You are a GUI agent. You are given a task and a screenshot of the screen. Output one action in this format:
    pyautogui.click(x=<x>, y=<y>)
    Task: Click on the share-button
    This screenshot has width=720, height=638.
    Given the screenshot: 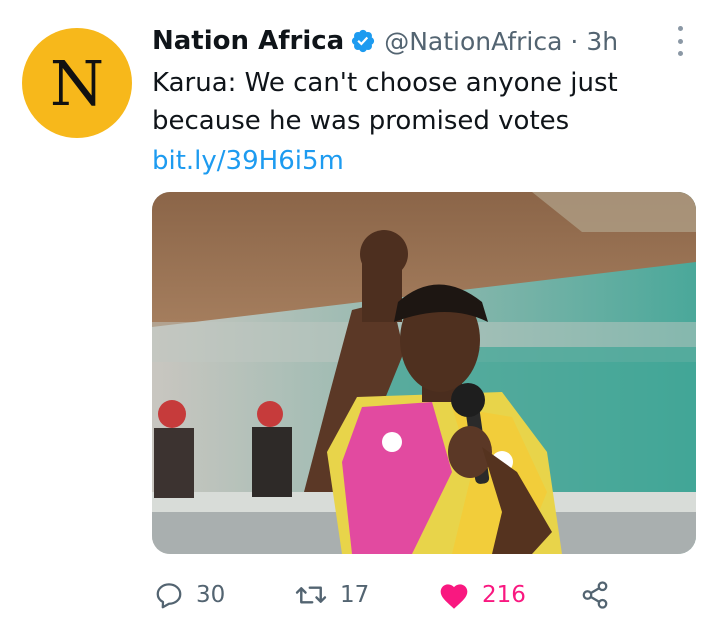 What is the action you would take?
    pyautogui.click(x=595, y=595)
    